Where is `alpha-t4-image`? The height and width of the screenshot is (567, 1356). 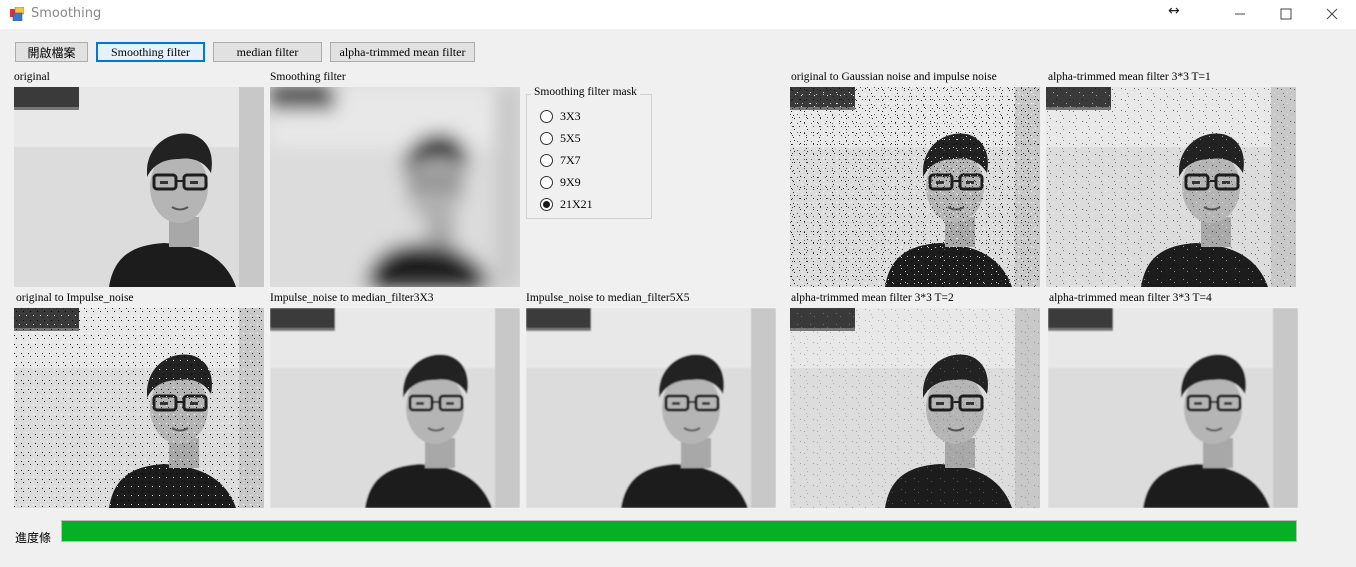
alpha-t4-image is located at coordinates (1173, 408).